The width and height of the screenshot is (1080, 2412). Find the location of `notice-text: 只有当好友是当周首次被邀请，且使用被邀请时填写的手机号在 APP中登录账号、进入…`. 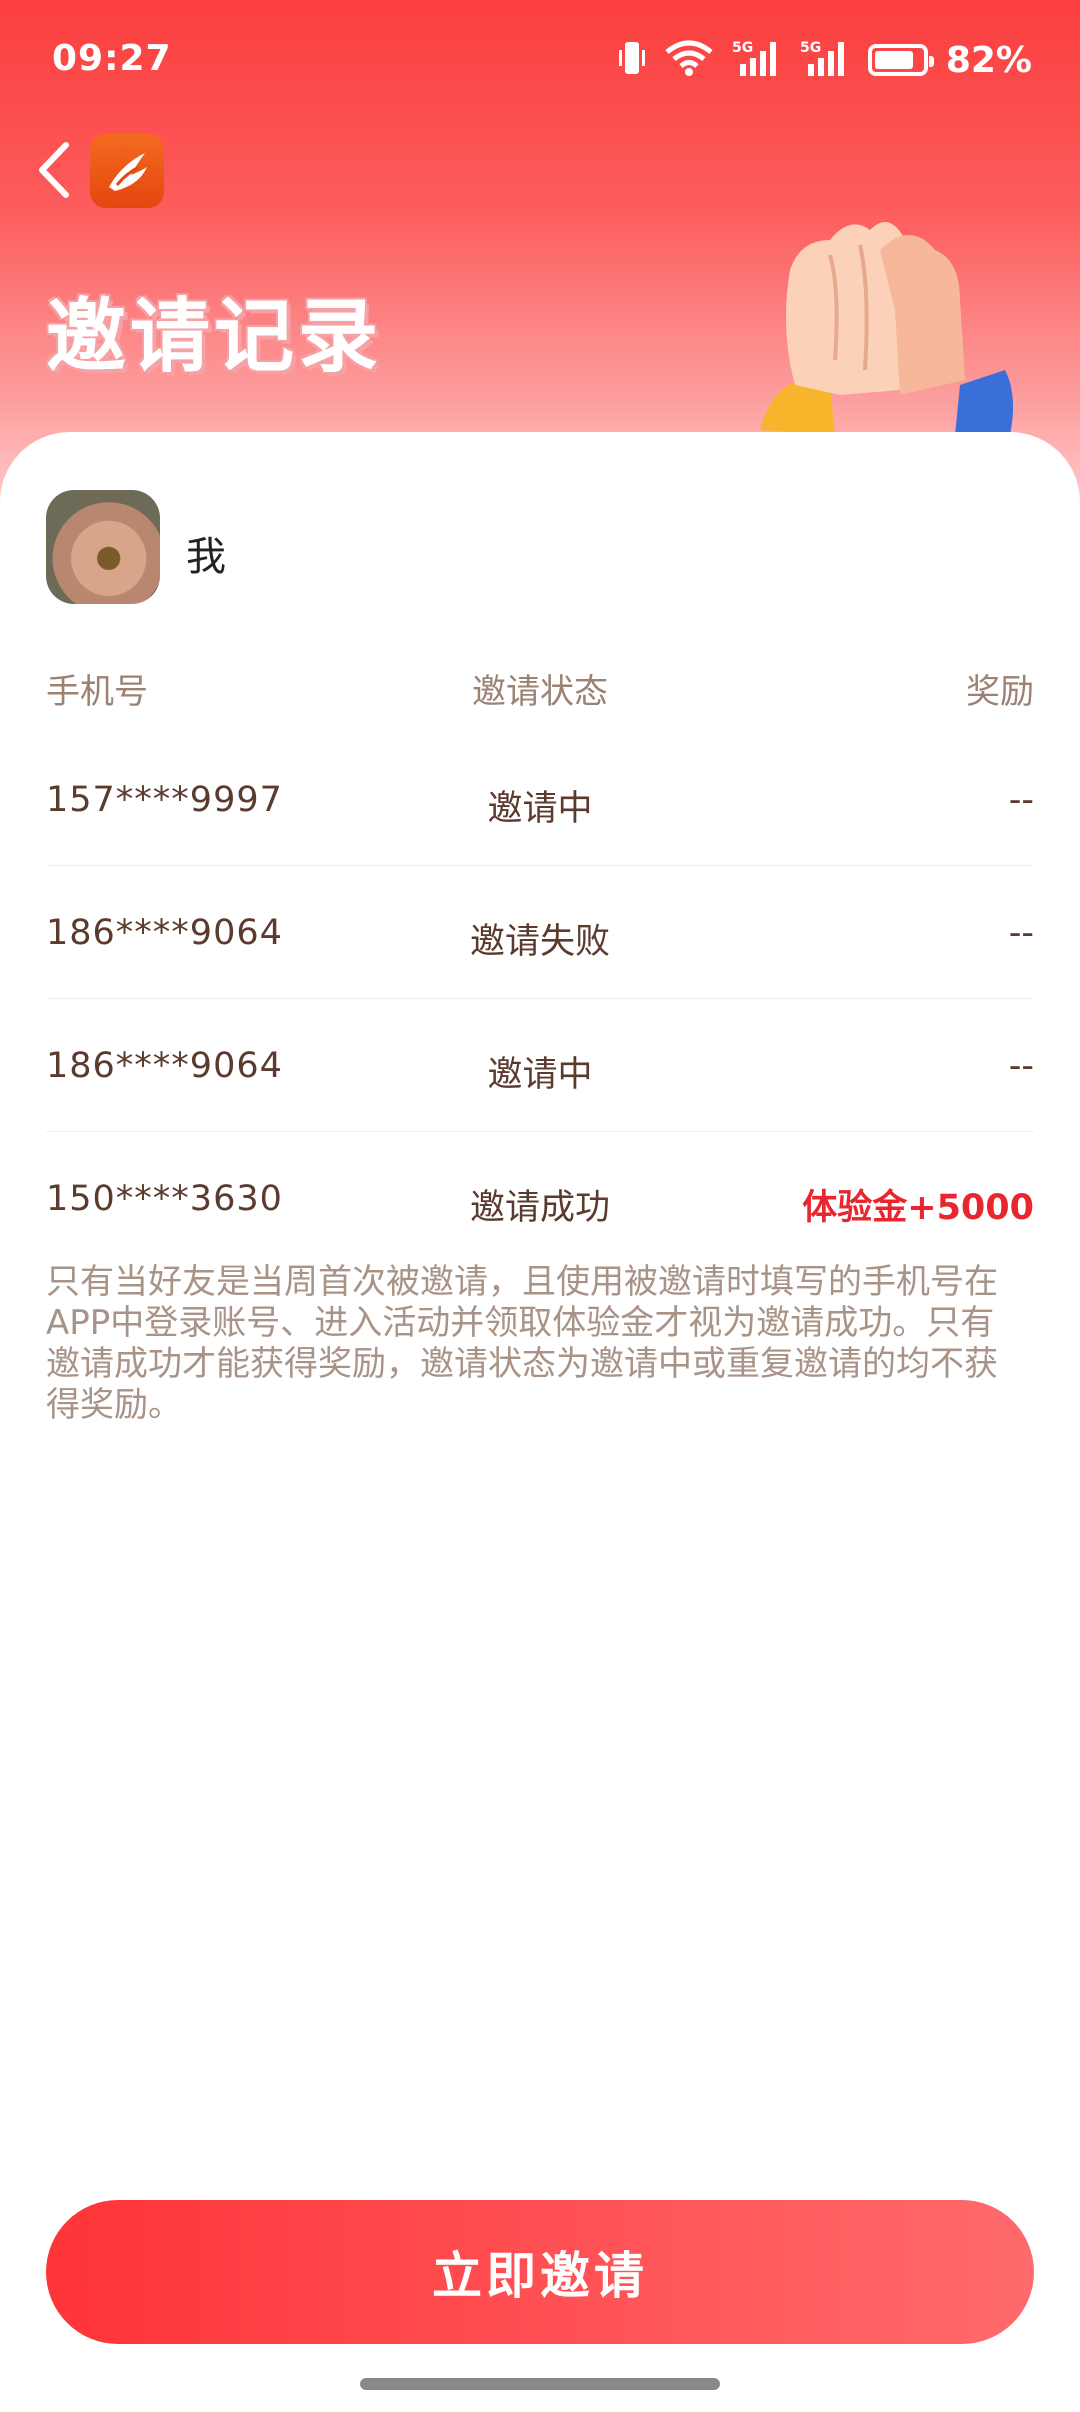

notice-text: 只有当好友是当周首次被邀请，且使用被邀请时填写的手机号在 APP中登录账号、进入… is located at coordinates (541, 1344).